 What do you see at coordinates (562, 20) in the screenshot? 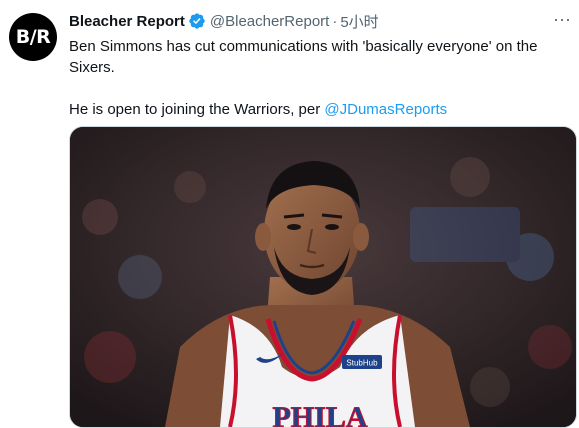
I see `more-options-icon: ···` at bounding box center [562, 20].